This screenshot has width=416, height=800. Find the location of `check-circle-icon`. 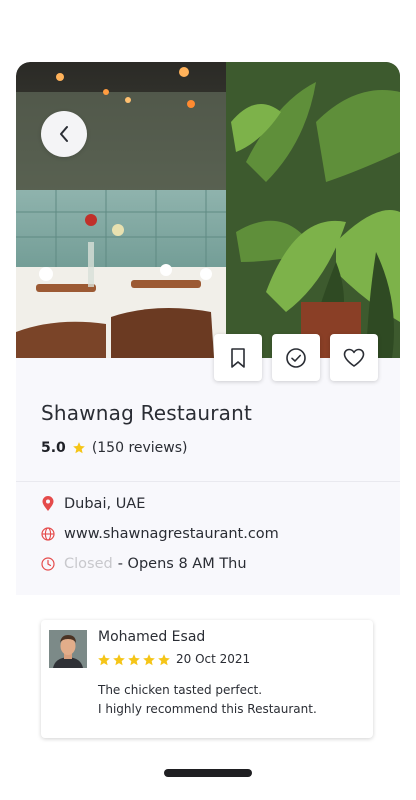

check-circle-icon is located at coordinates (296, 357).